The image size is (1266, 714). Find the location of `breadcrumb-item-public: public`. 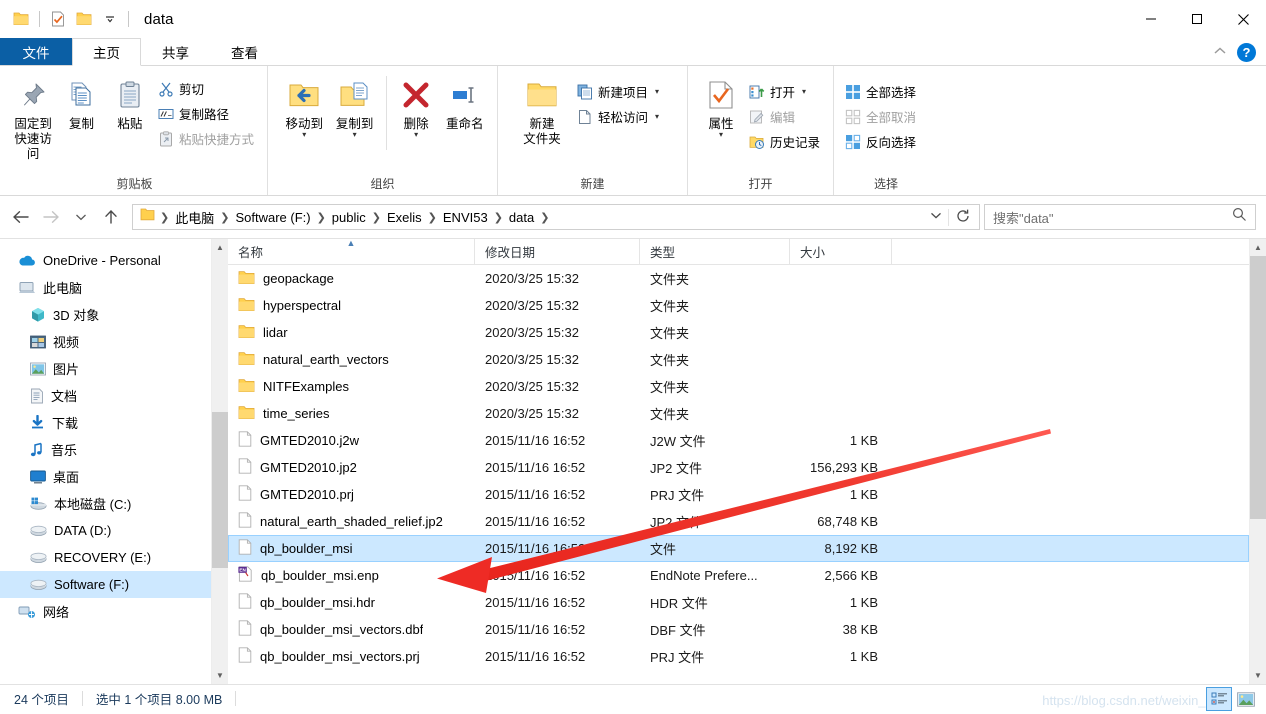

breadcrumb-item-public: public is located at coordinates (349, 217).